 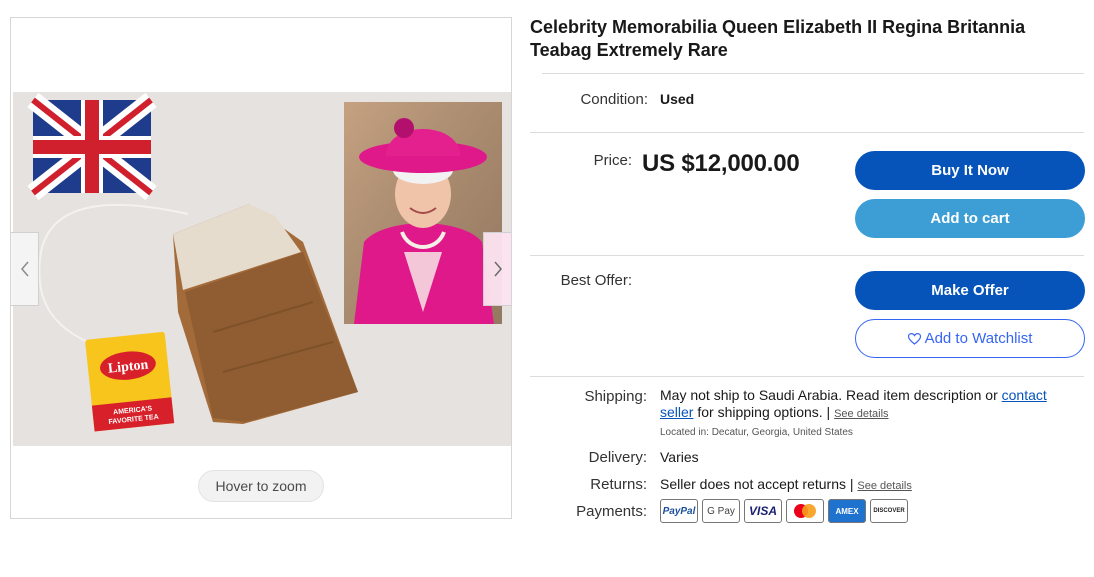 I want to click on visa-icon: VISA, so click(x=763, y=511).